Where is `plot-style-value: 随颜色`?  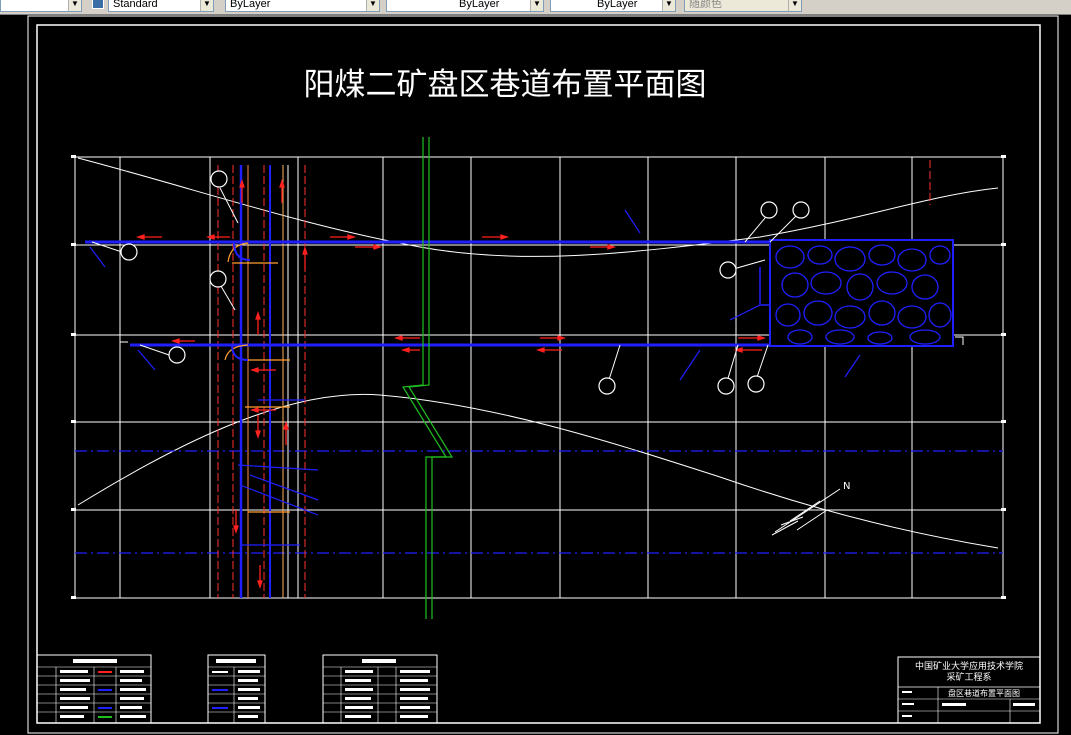
plot-style-value: 随颜色 is located at coordinates (705, 5).